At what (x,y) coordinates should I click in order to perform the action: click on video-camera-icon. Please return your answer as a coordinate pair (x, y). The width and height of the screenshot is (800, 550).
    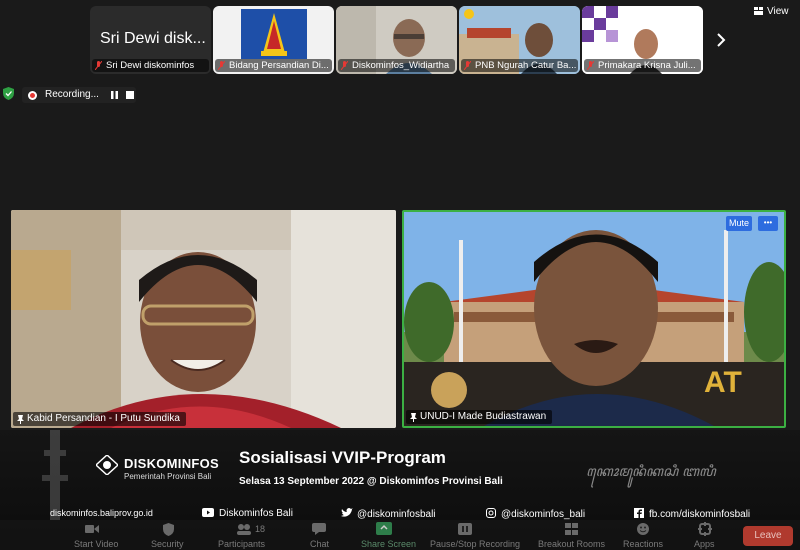
    Looking at the image, I should click on (92, 529).